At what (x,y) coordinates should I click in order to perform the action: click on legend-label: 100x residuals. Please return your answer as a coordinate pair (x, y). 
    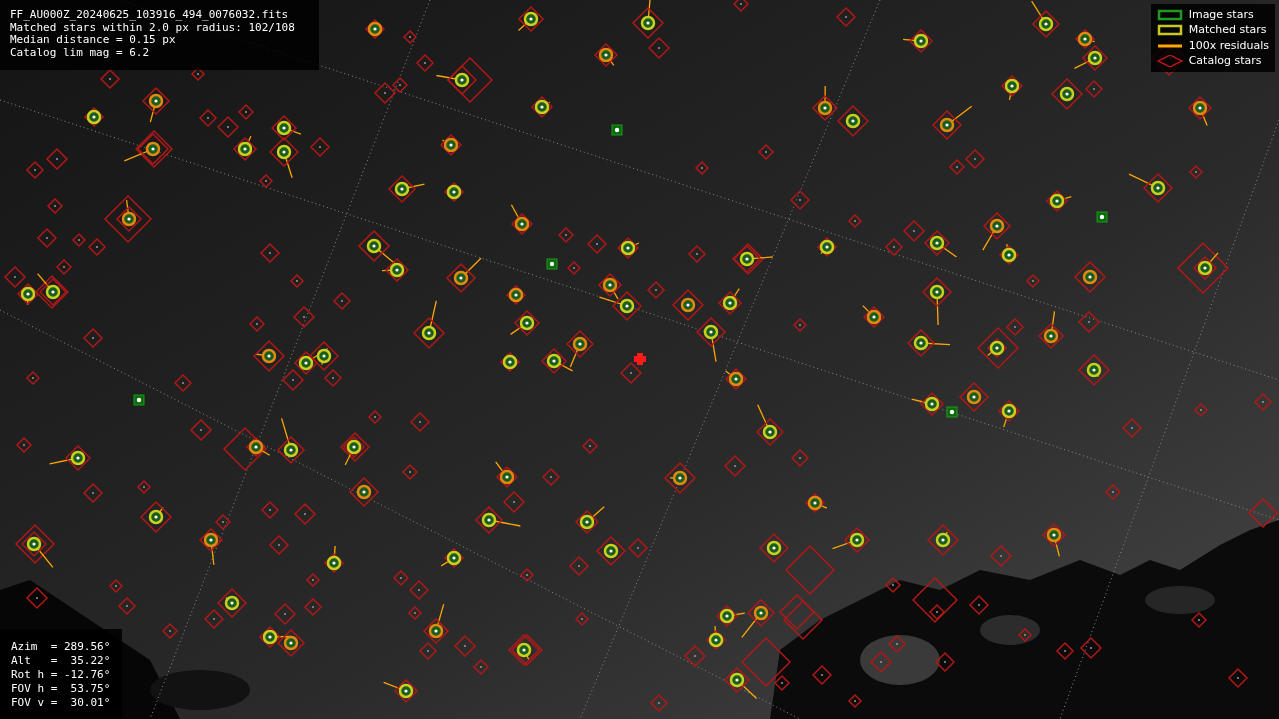
    Looking at the image, I should click on (1228, 45).